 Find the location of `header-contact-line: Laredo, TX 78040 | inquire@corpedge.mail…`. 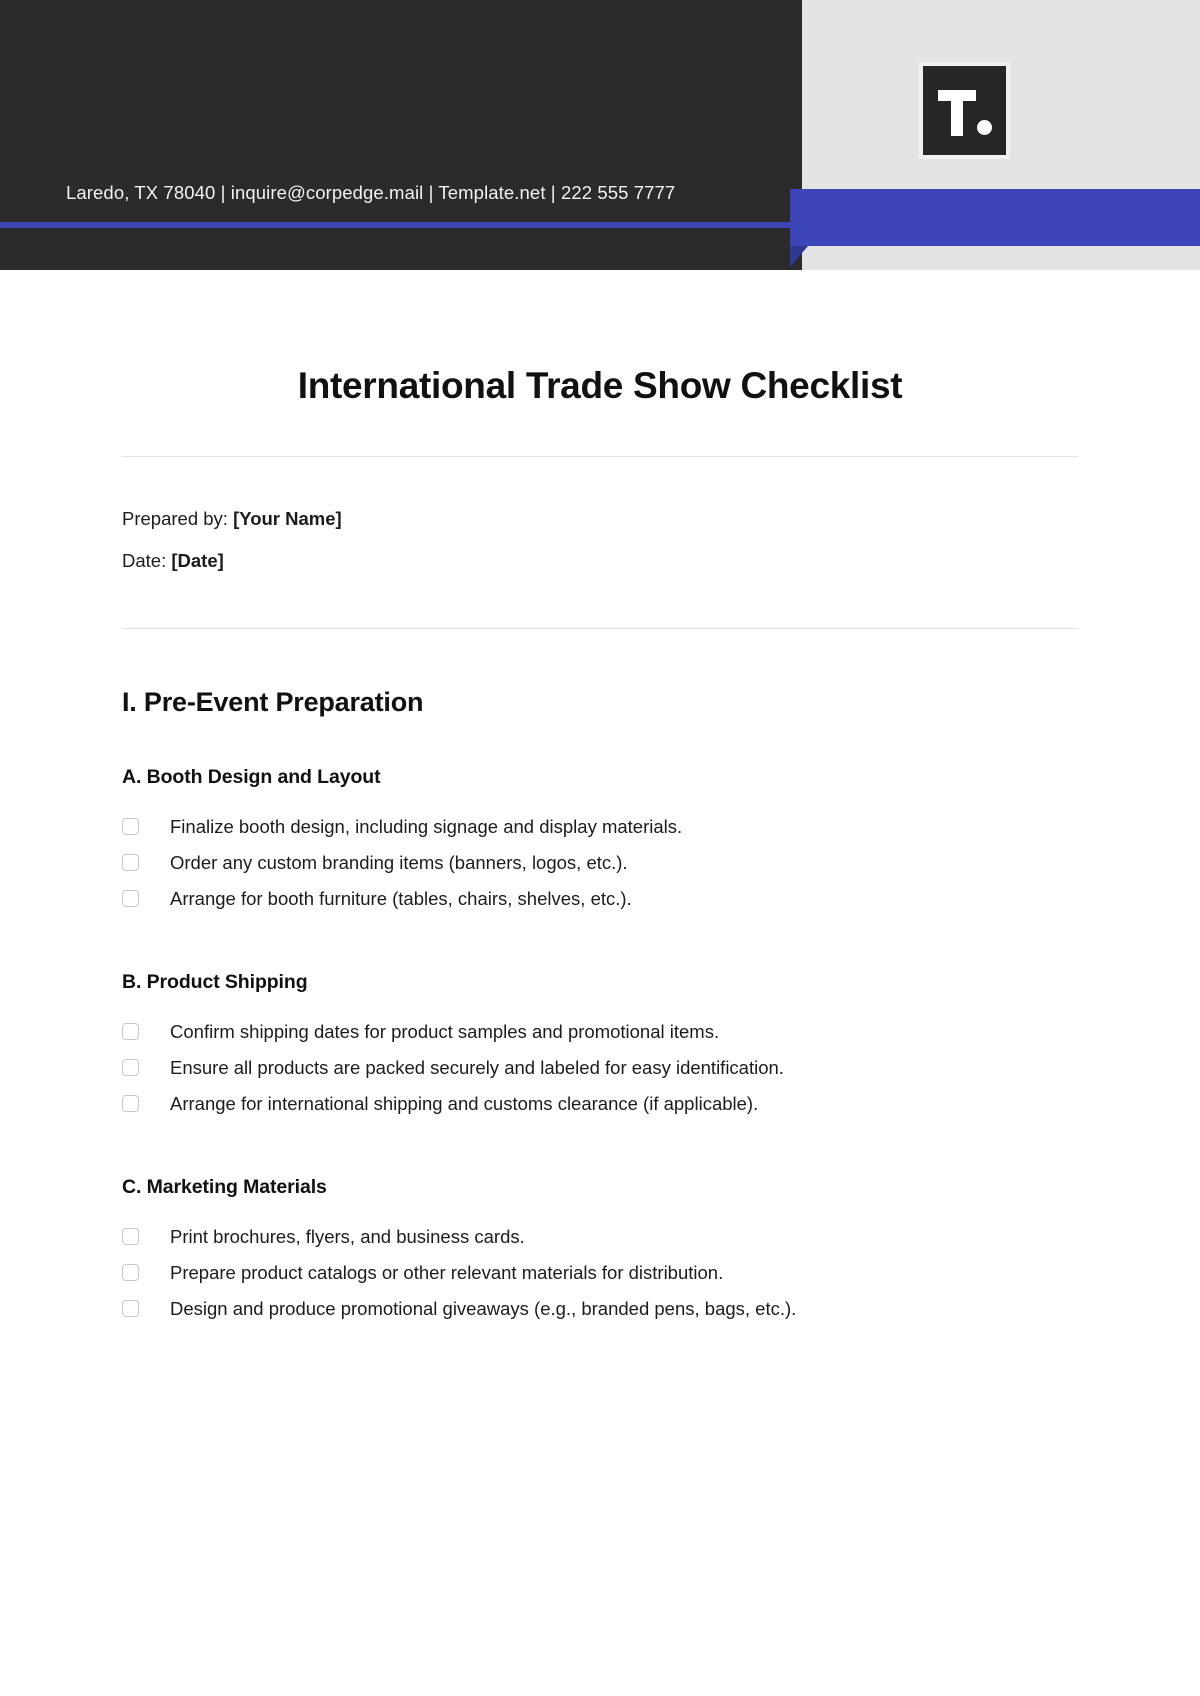

header-contact-line: Laredo, TX 78040 | inquire@corpedge.mail… is located at coordinates (371, 192).